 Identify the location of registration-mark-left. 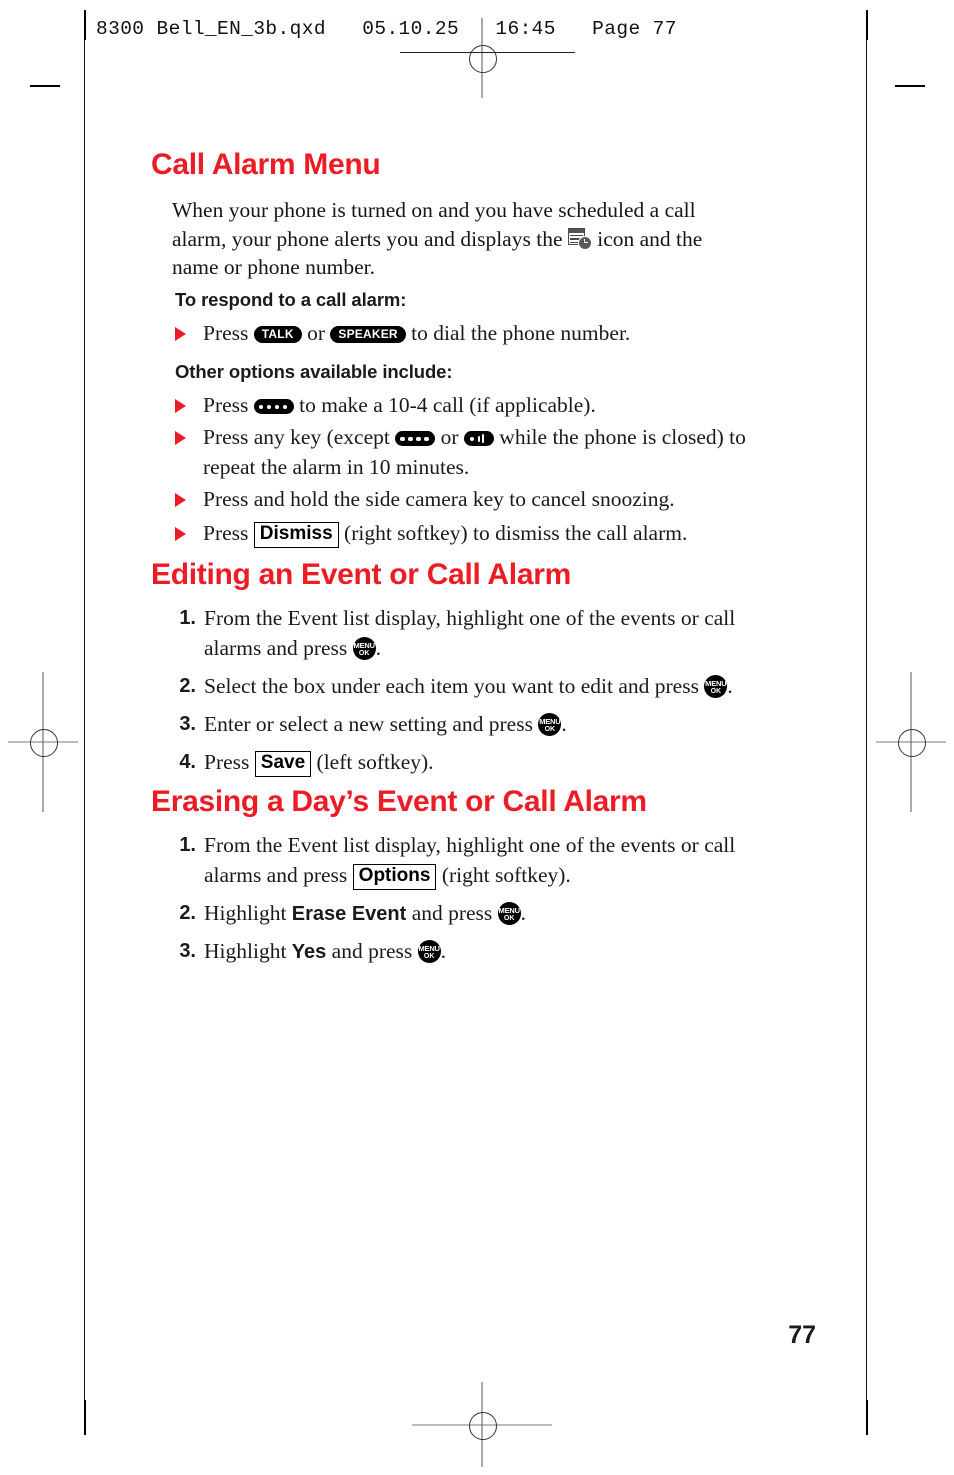
(43, 742).